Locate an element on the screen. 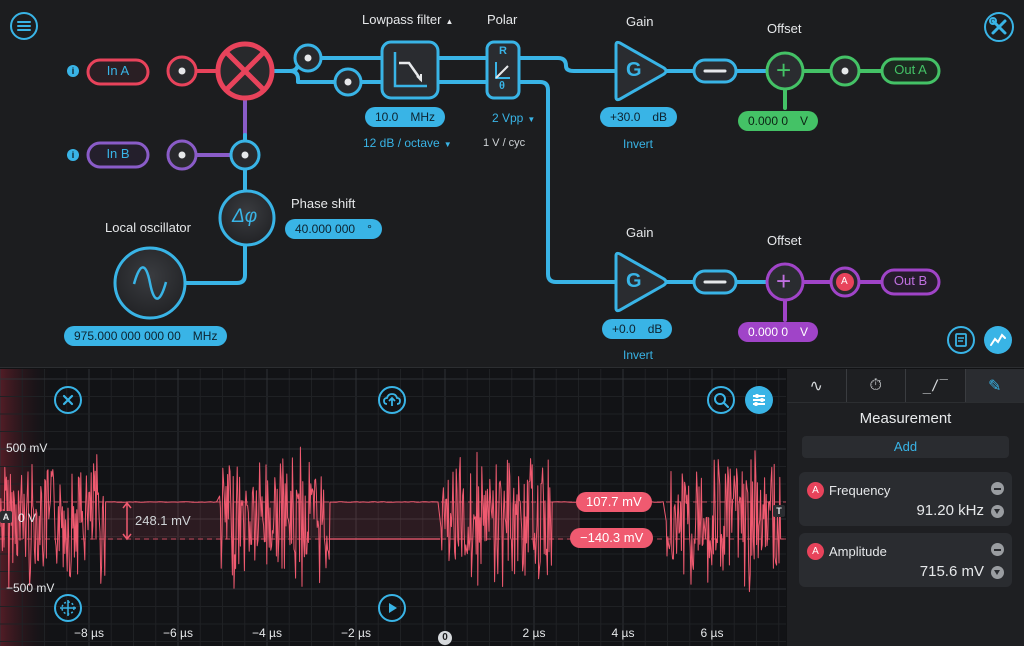 The height and width of the screenshot is (646, 1024). delta-label: 248.1 mV is located at coordinates (163, 520).